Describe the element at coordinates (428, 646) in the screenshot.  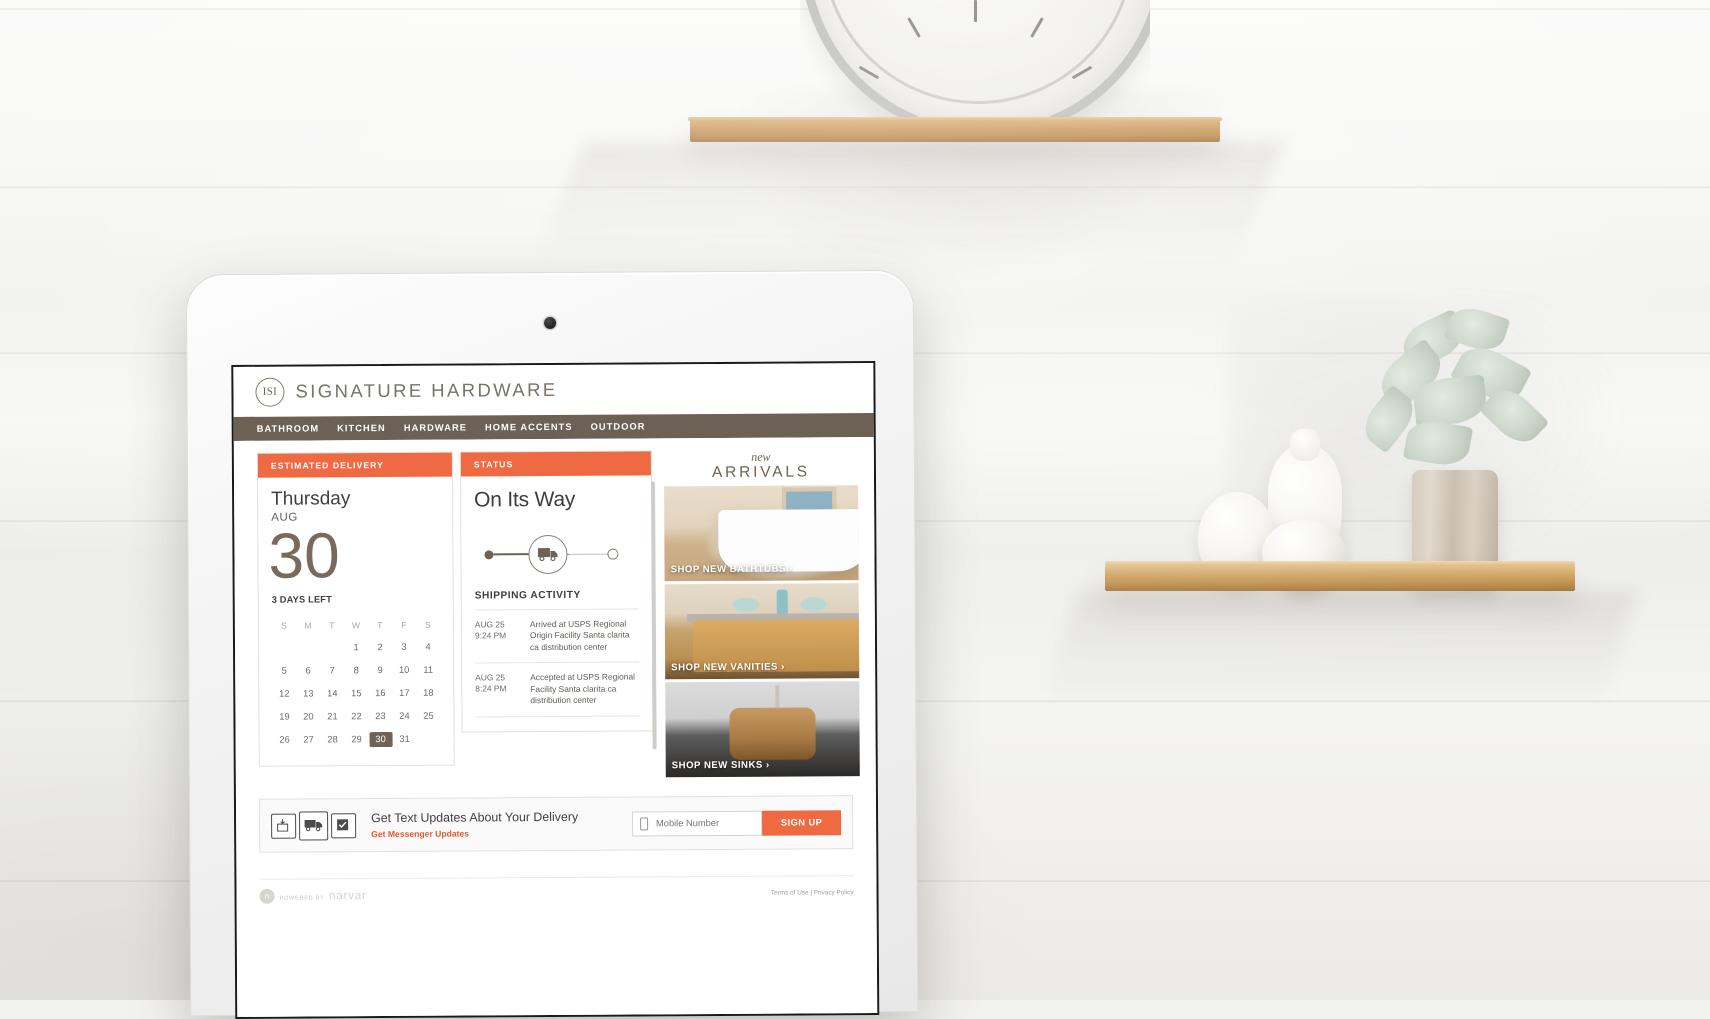
I see `calendar-day: 4` at that location.